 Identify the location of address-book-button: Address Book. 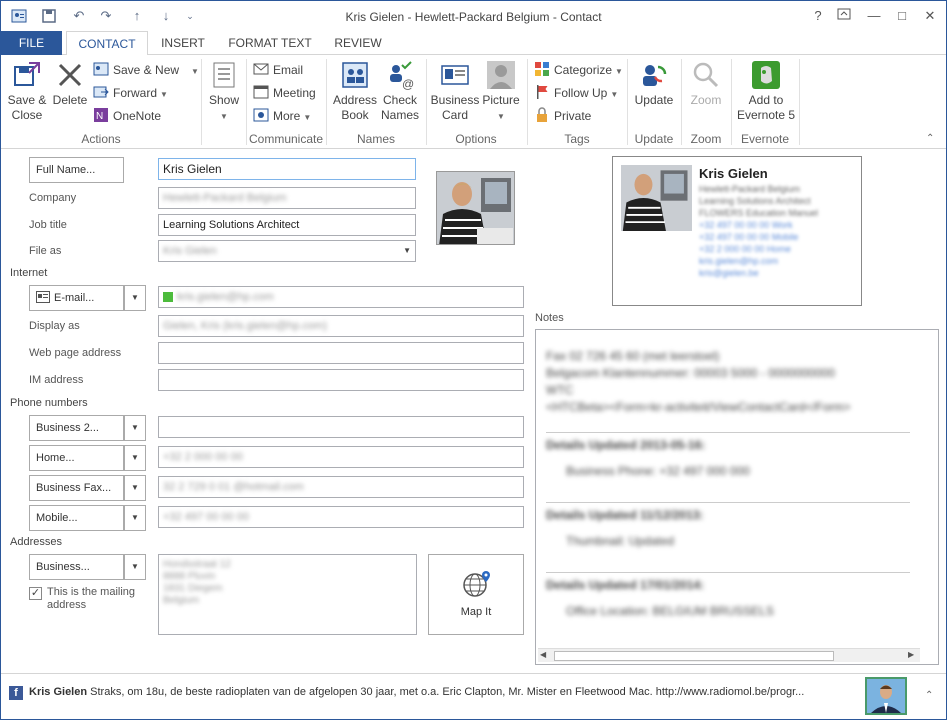
(355, 91).